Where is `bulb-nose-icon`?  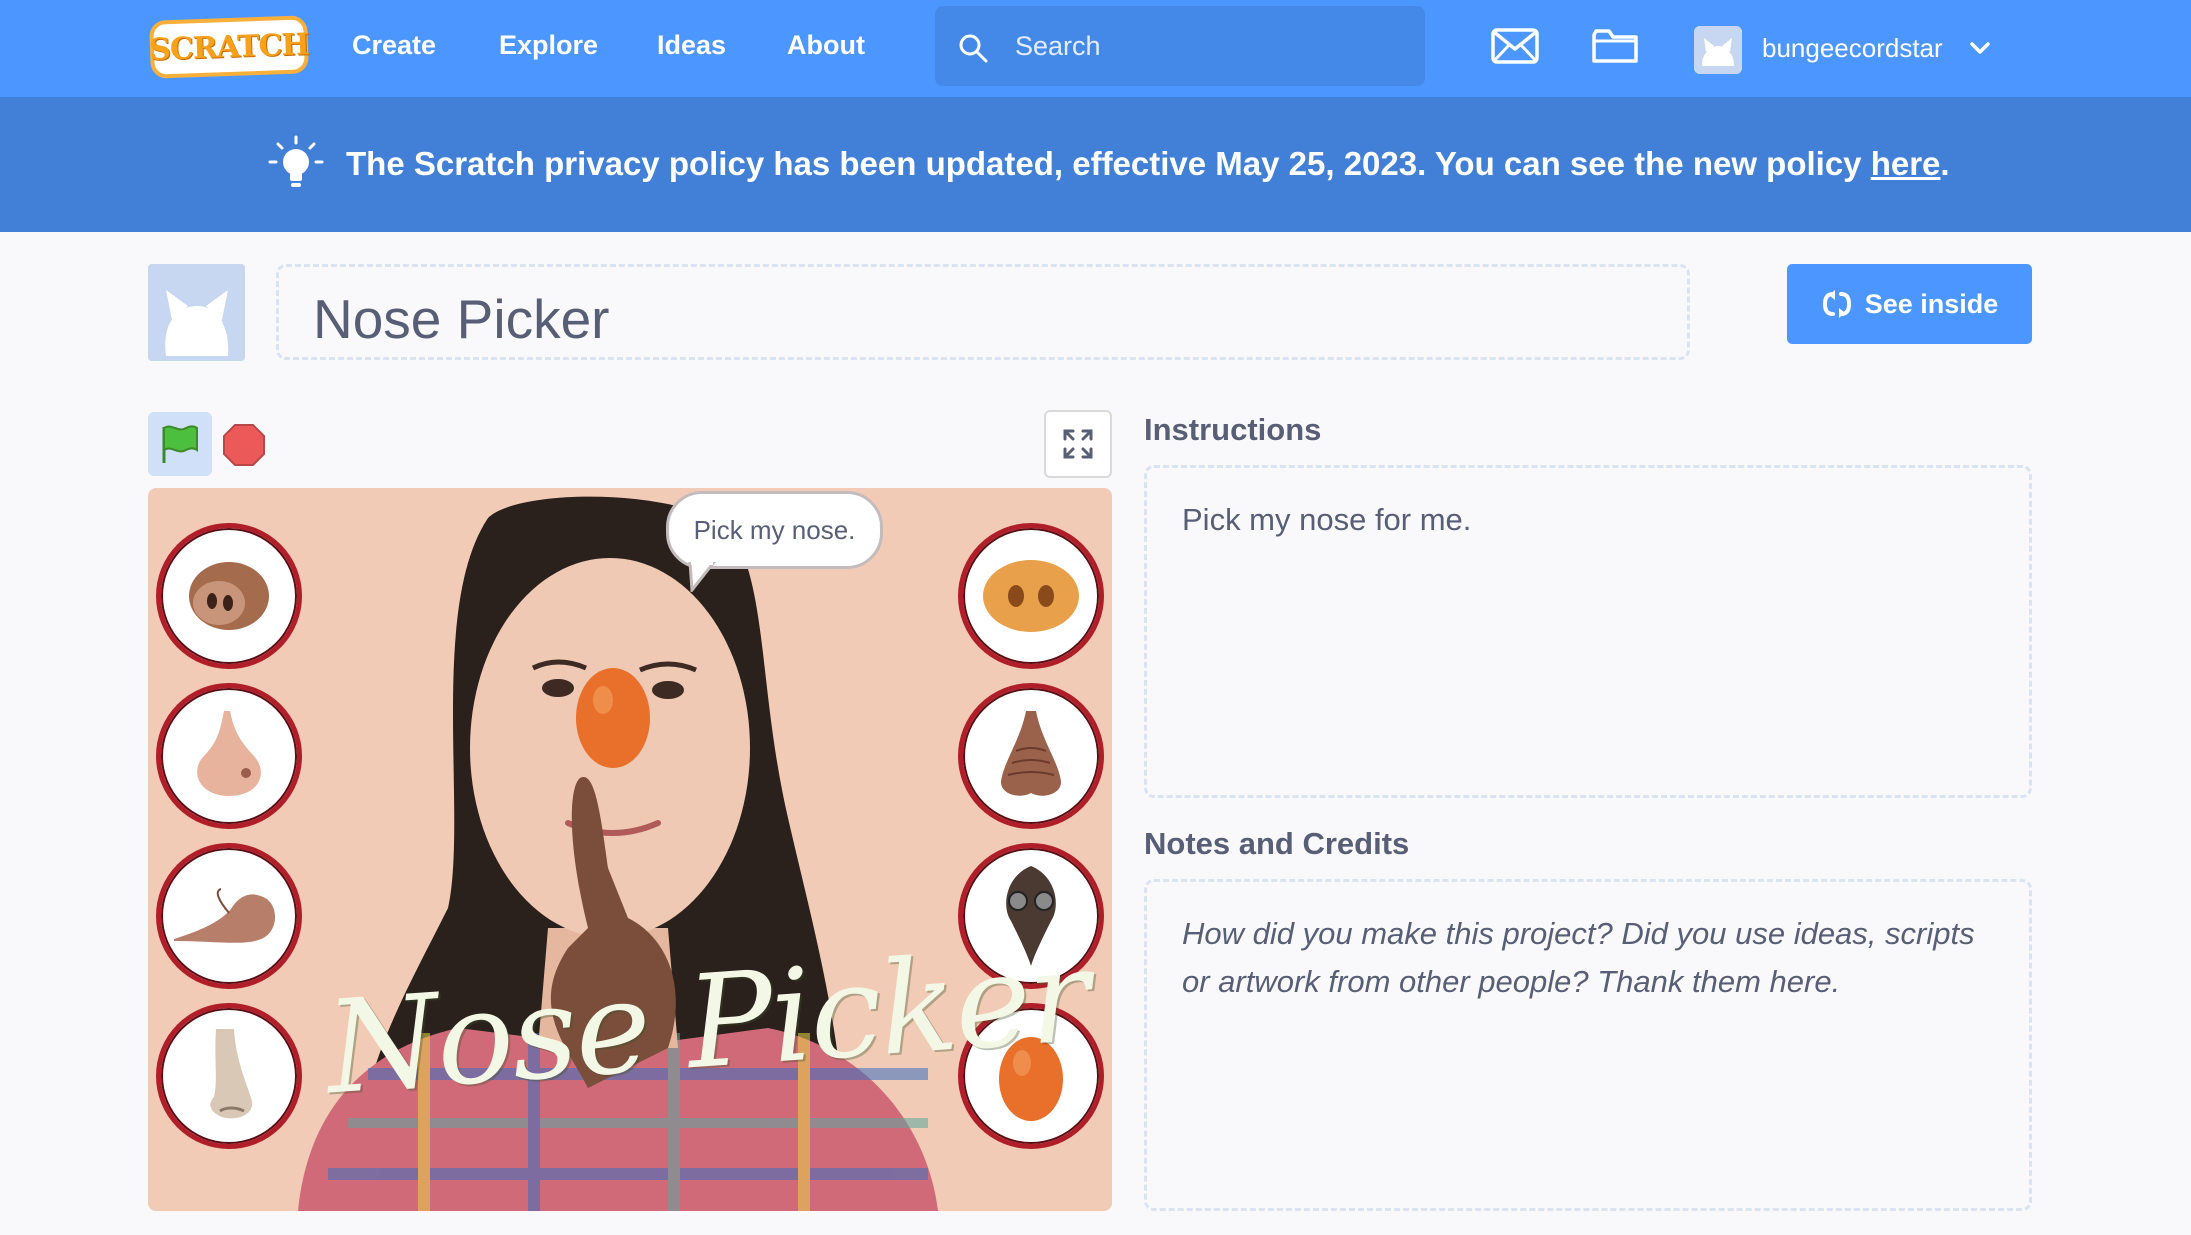 bulb-nose-icon is located at coordinates (229, 753).